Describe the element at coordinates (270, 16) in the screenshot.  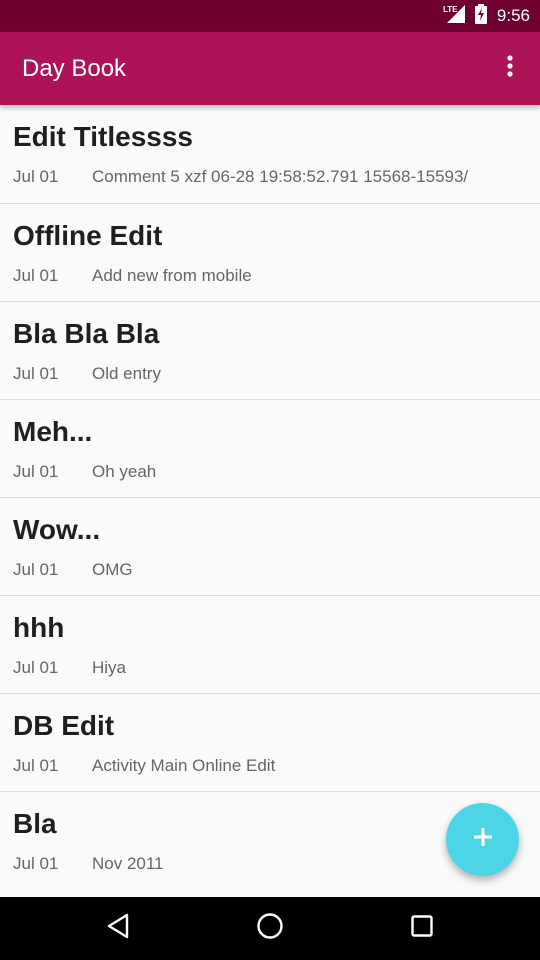
I see `status-bar: LTE 9:56` at that location.